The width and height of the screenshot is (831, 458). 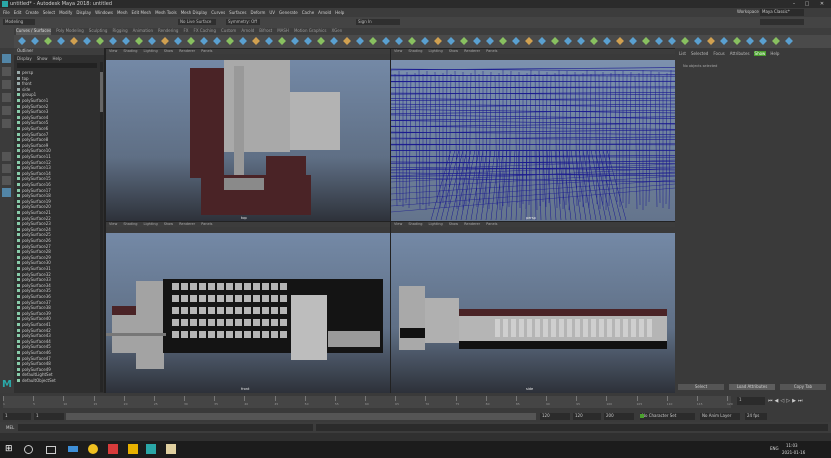 What do you see at coordinates (143, 31) in the screenshot?
I see `shelf-tab-animation: Animation` at bounding box center [143, 31].